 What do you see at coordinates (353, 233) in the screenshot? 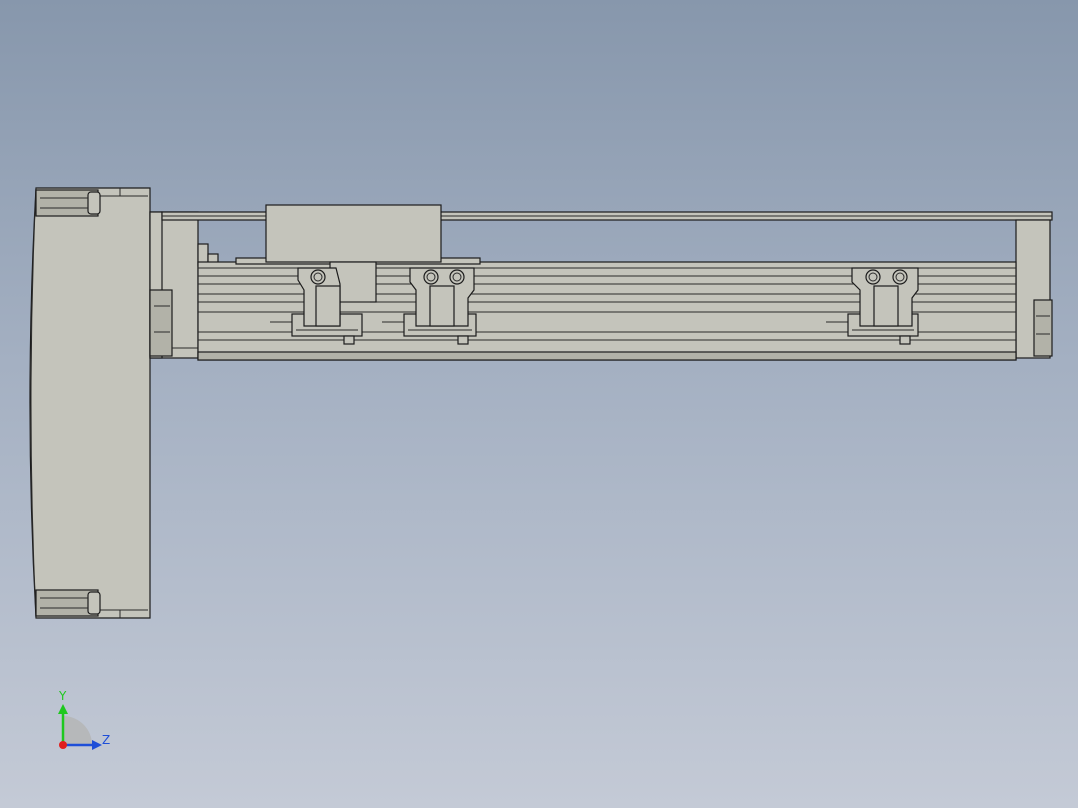
I see `carriage-block` at bounding box center [353, 233].